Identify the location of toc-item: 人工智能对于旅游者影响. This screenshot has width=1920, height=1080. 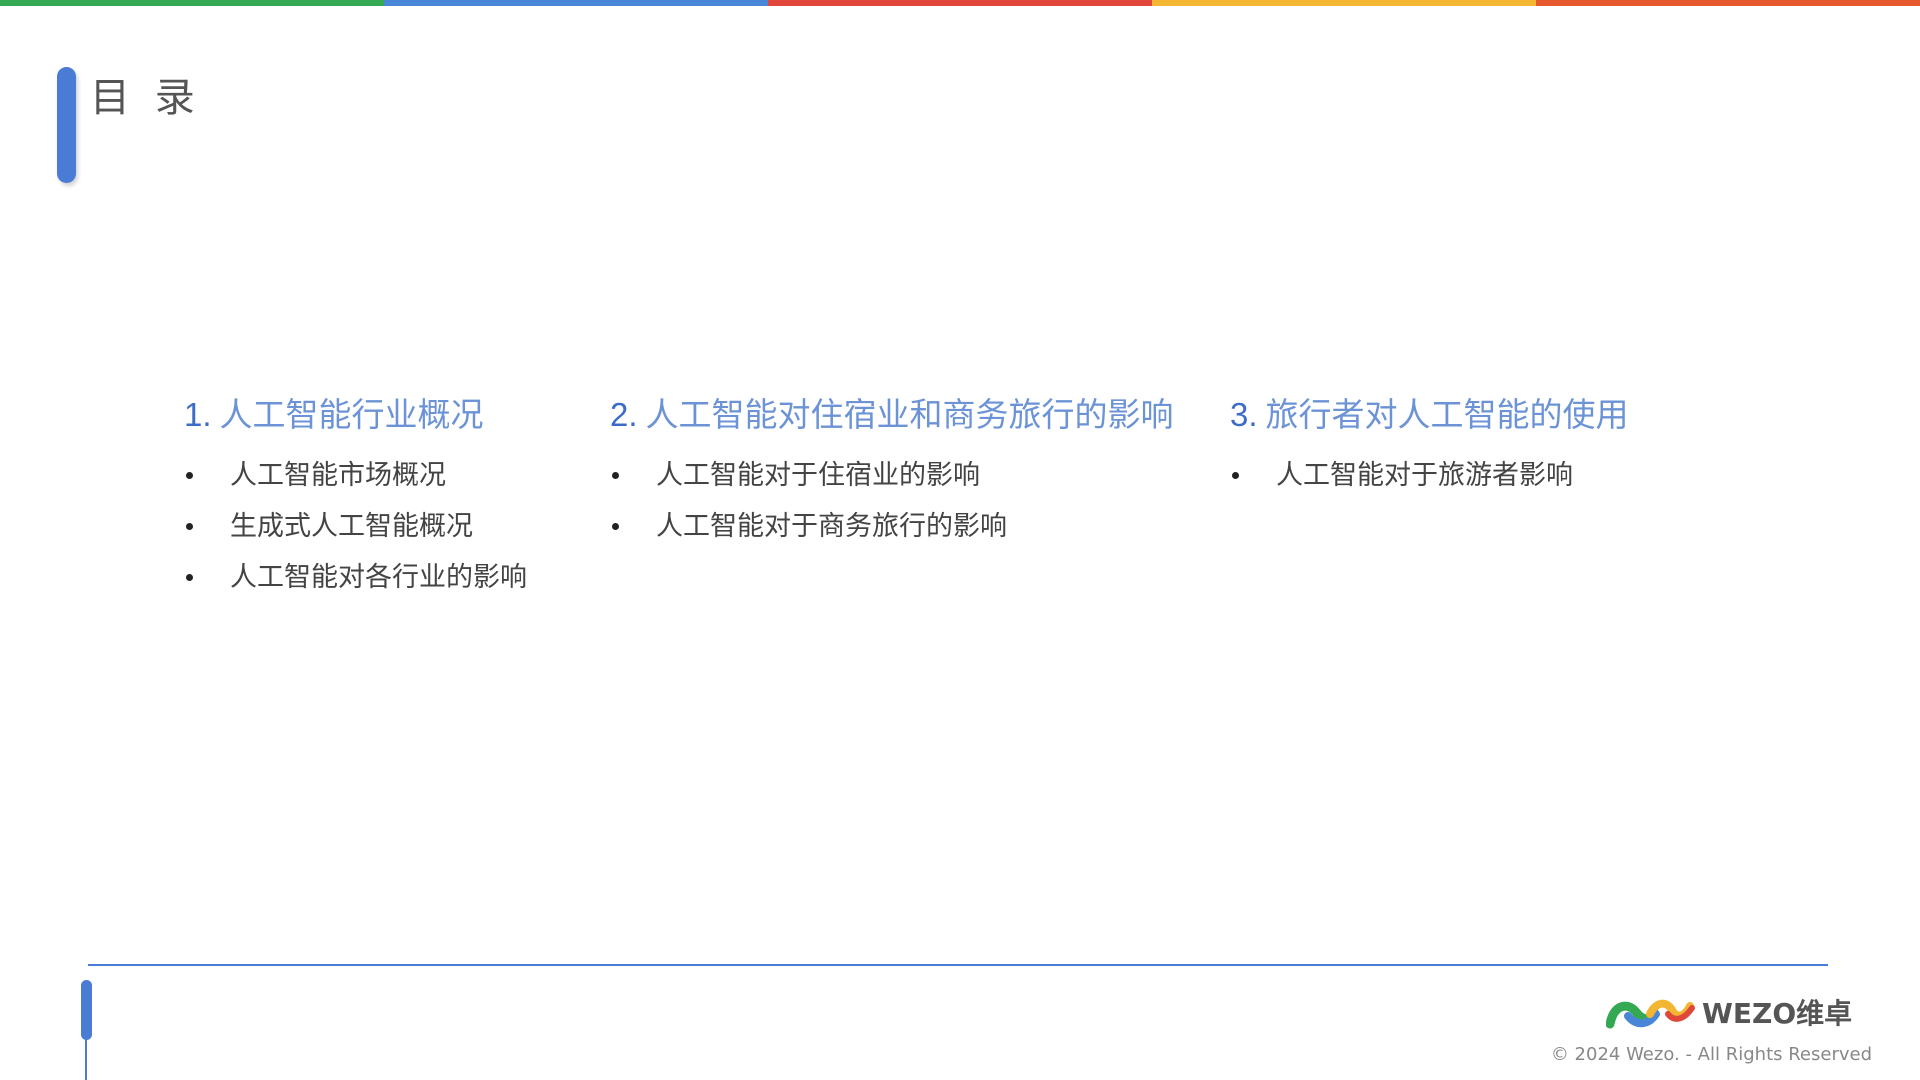
(1429, 475).